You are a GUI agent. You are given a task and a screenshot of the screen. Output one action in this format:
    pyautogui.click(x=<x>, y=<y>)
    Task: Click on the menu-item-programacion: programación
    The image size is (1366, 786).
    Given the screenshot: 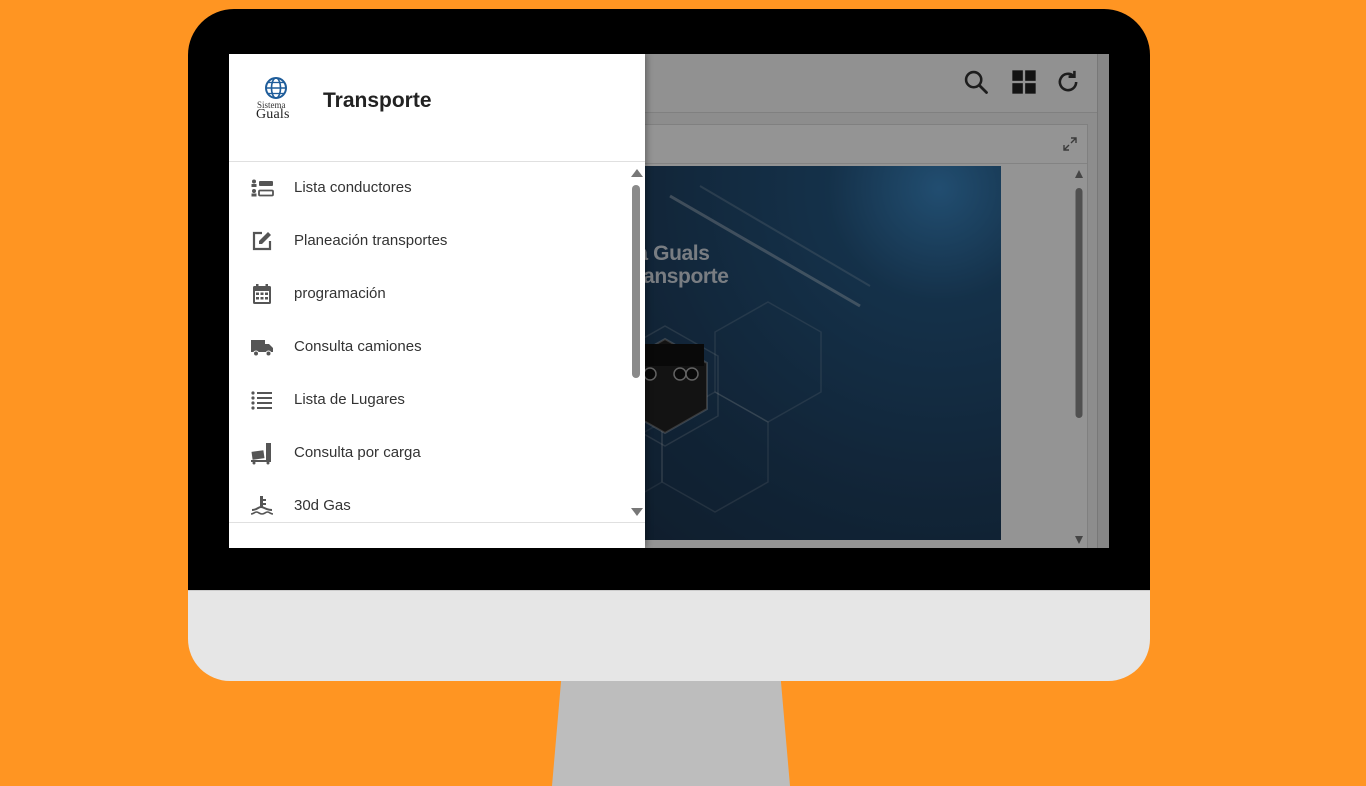 What is the action you would take?
    pyautogui.click(x=429, y=294)
    